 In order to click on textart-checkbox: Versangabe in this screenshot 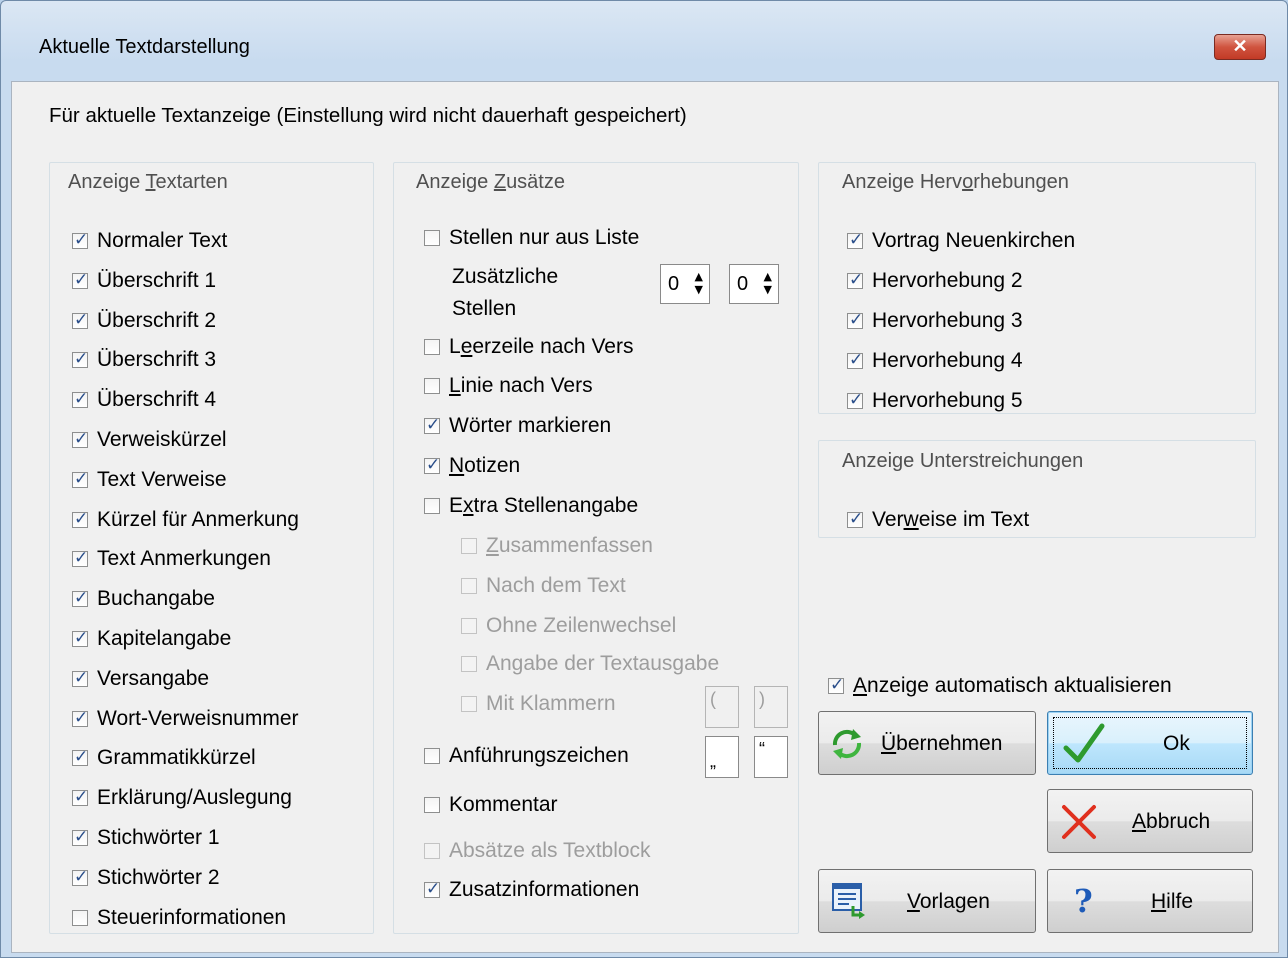, I will do `click(140, 679)`.